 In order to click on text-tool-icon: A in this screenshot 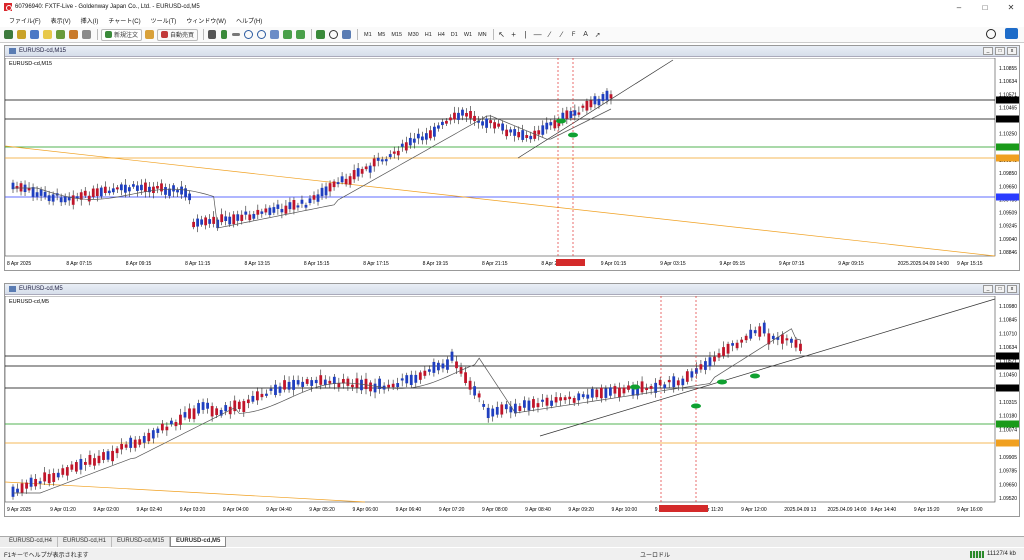, I will do `click(586, 35)`.